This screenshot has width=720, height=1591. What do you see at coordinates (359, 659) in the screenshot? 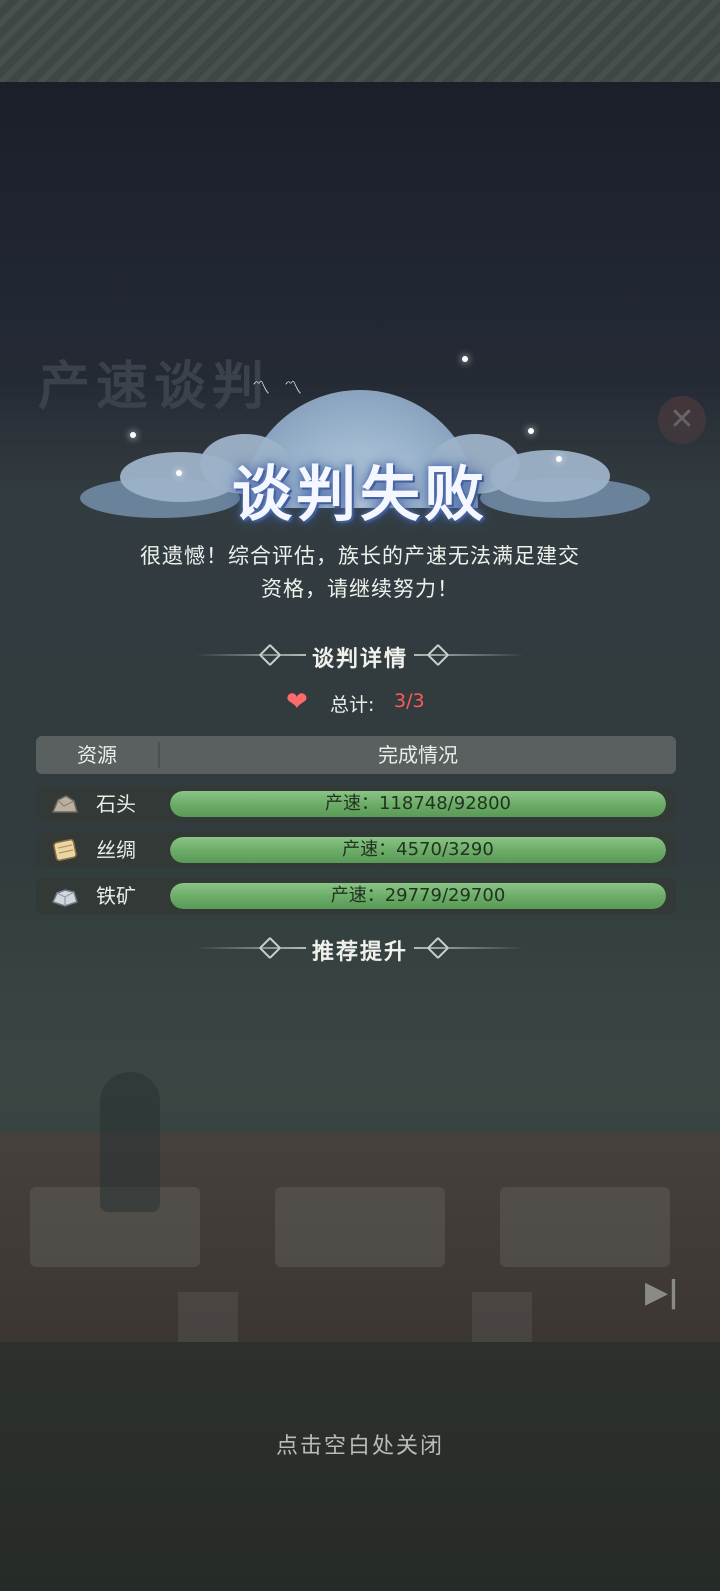
I see `details-section-title: 谈判详情` at bounding box center [359, 659].